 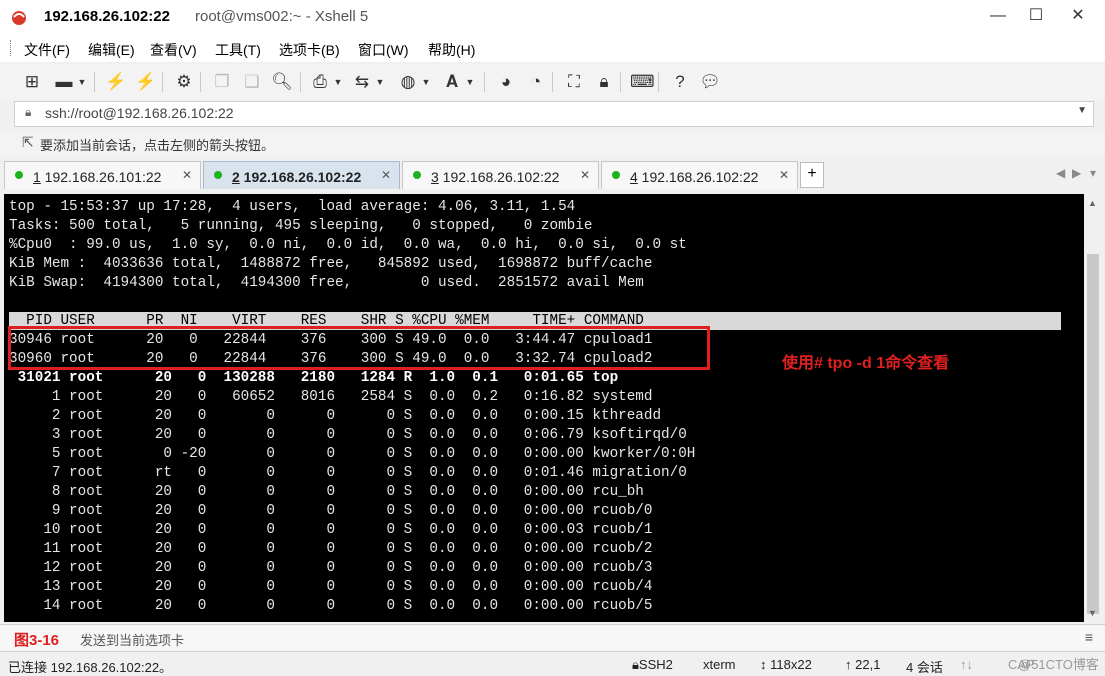 I want to click on terminal-type: xterm, so click(x=719, y=664).